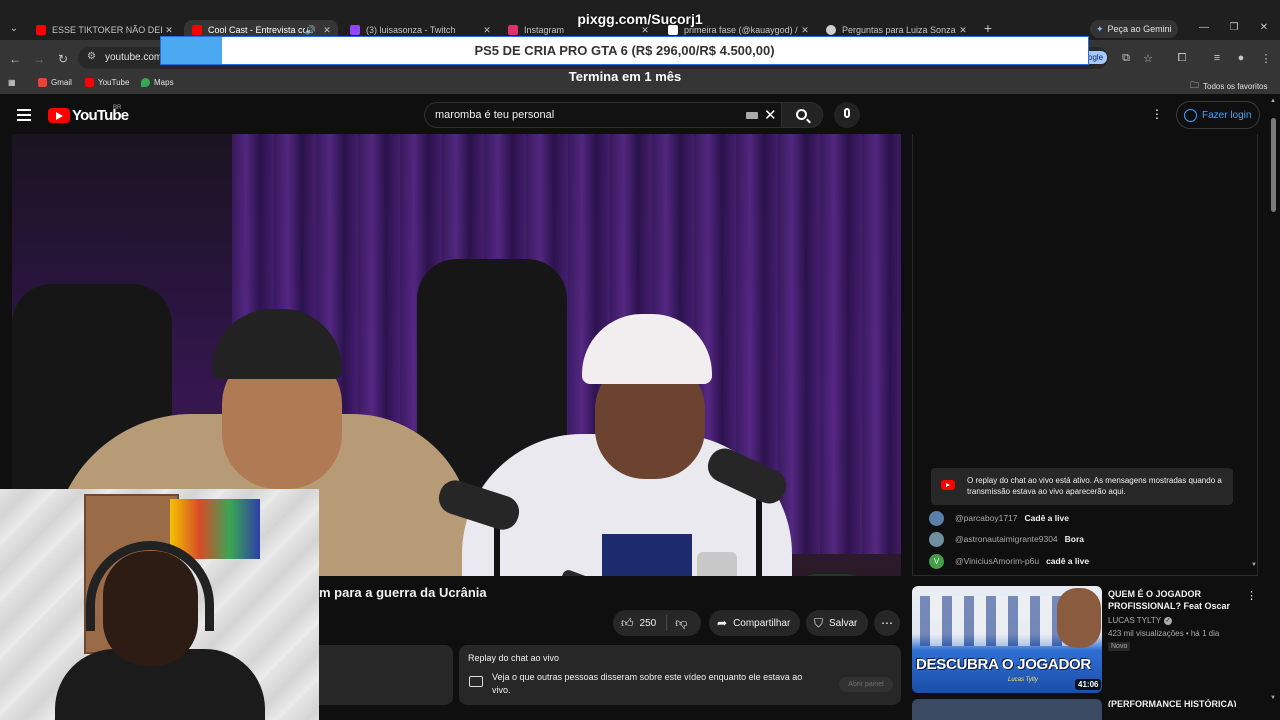  Describe the element at coordinates (1007, 639) in the screenshot. I see `recommended-video-thumbnail: DESCUBRA O JOGADOR Lucas Tylty 41:06` at that location.